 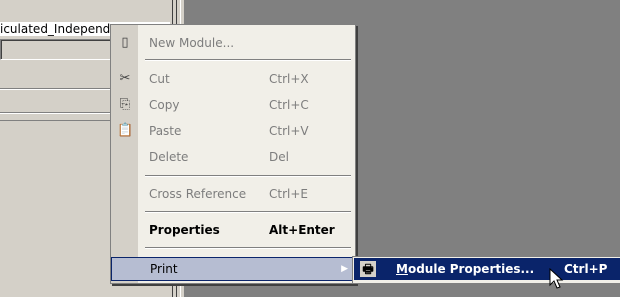 I want to click on menu-item-print: Print ▶, so click(x=233, y=269).